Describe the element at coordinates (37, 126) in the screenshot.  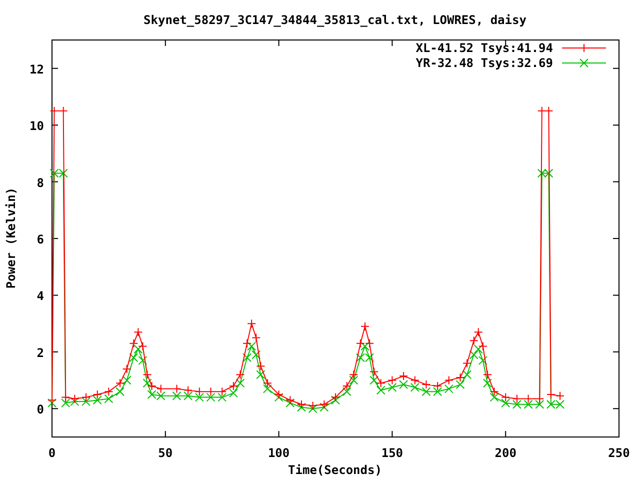
I see `tick-label: 10` at that location.